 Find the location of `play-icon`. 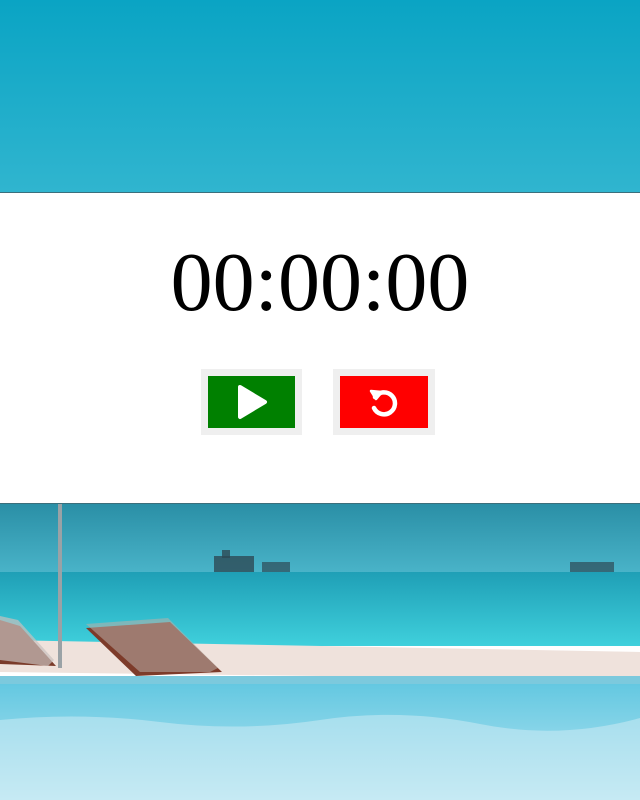

play-icon is located at coordinates (252, 402).